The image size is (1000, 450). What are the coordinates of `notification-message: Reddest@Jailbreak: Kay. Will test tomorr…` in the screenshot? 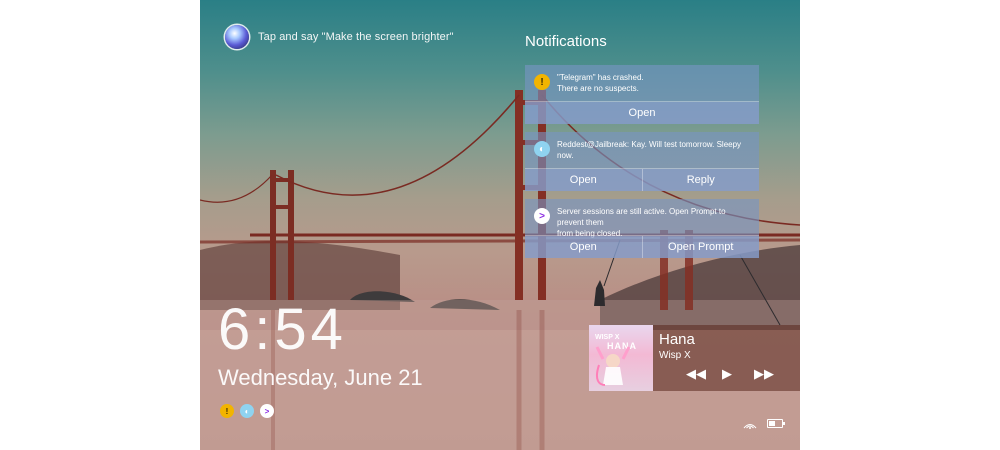 It's located at (649, 150).